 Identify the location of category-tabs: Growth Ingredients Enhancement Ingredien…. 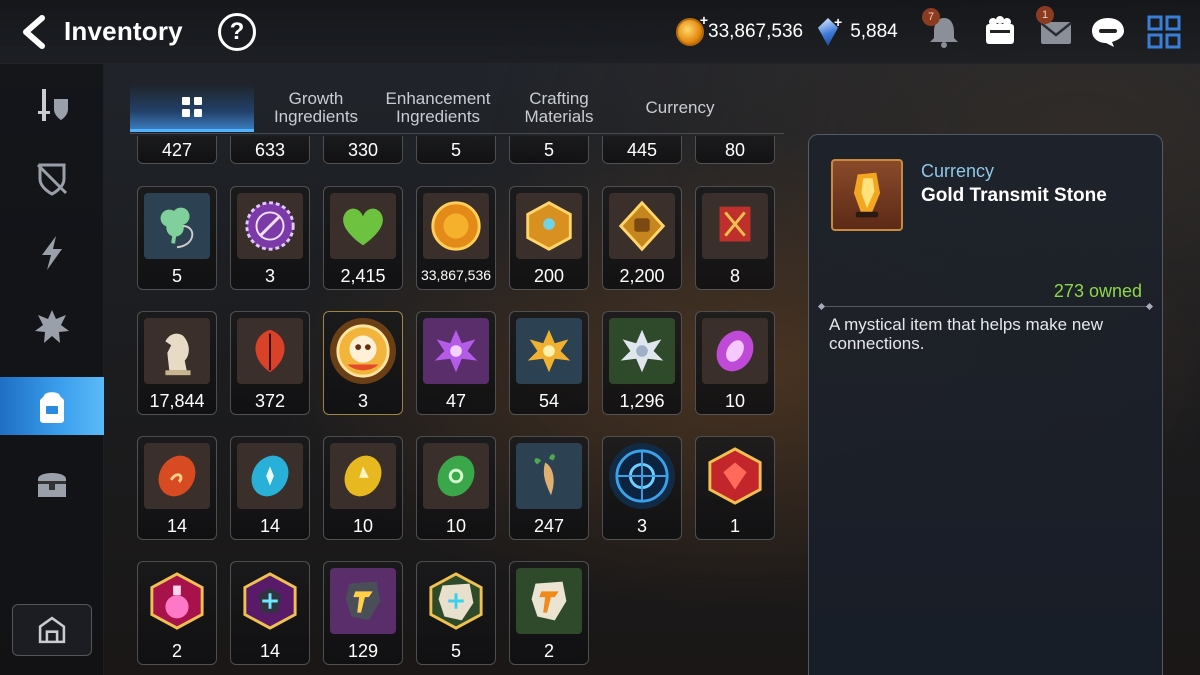
(457, 109).